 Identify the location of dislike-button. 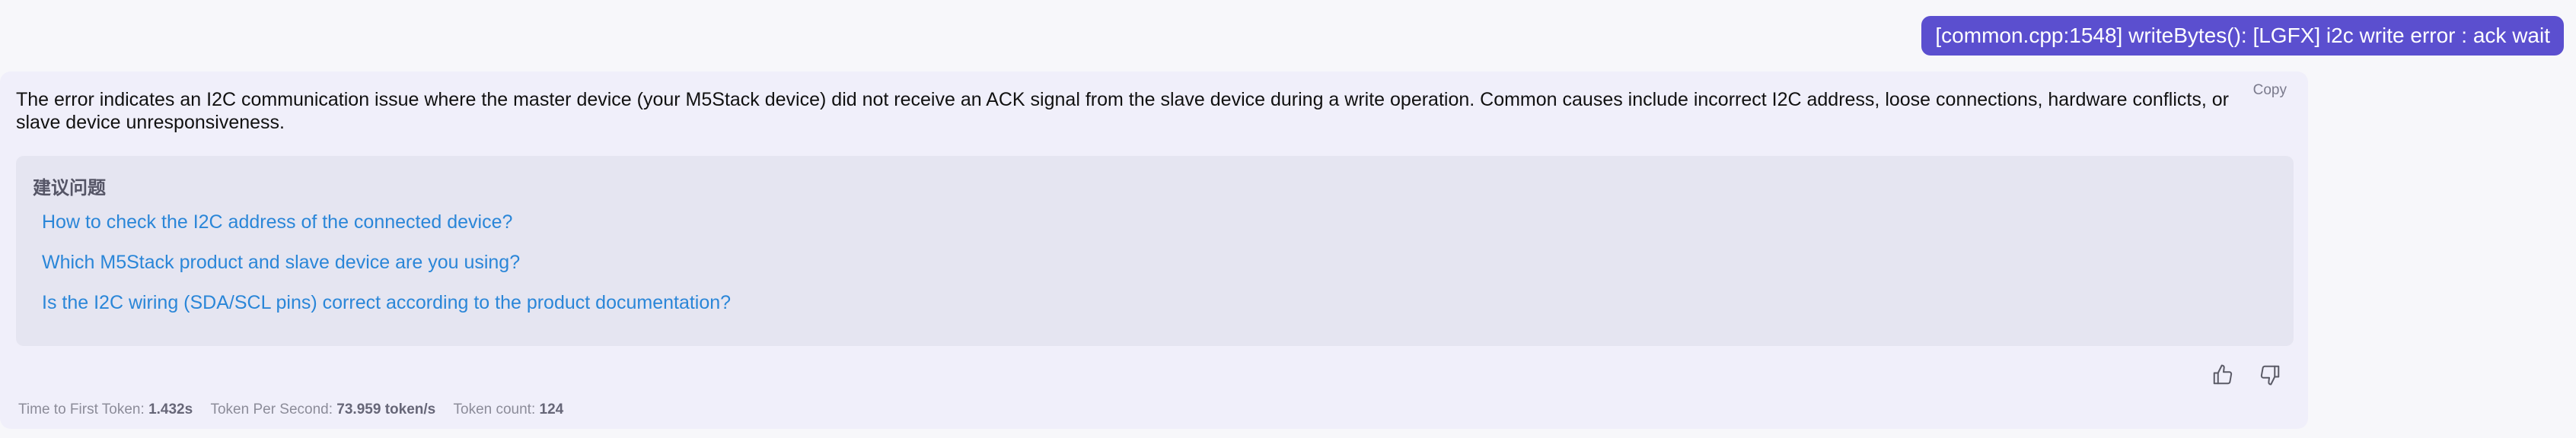
(2270, 374).